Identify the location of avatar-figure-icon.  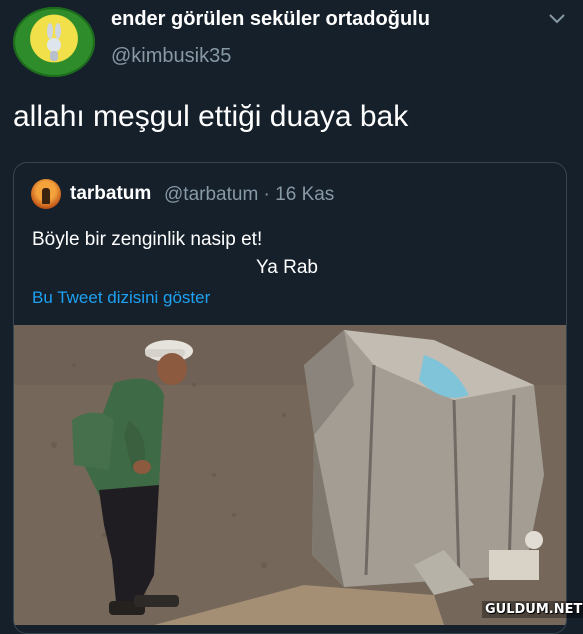
(46, 196).